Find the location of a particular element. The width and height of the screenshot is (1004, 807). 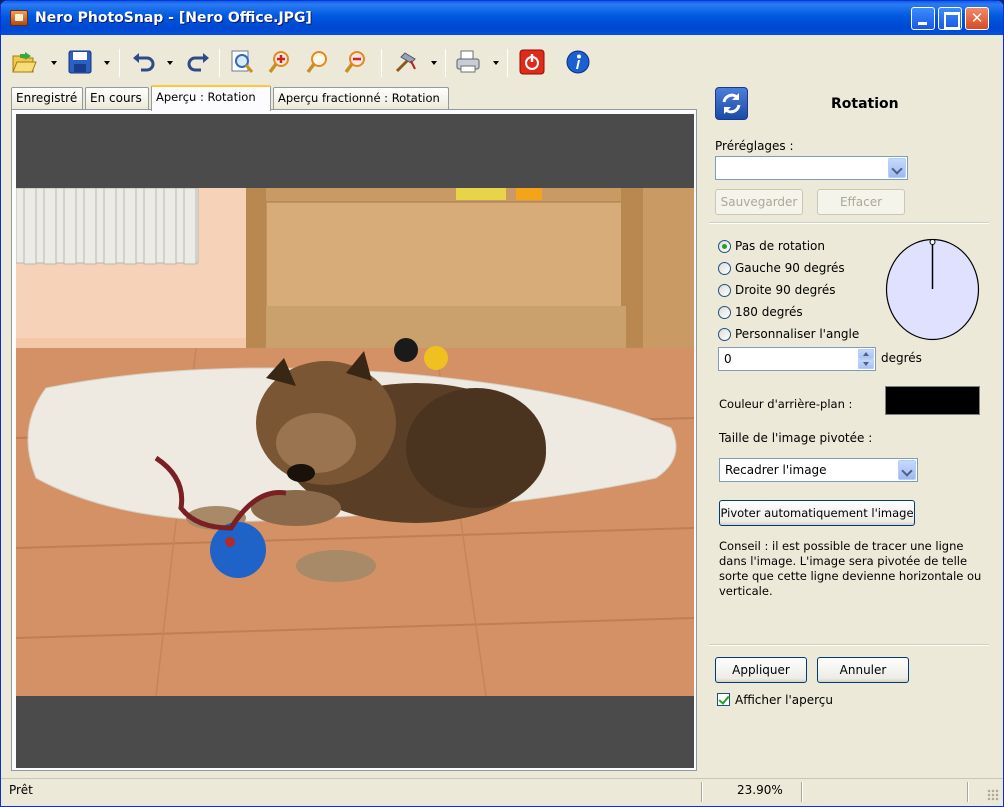

tools-dropdown-icon is located at coordinates (434, 63).